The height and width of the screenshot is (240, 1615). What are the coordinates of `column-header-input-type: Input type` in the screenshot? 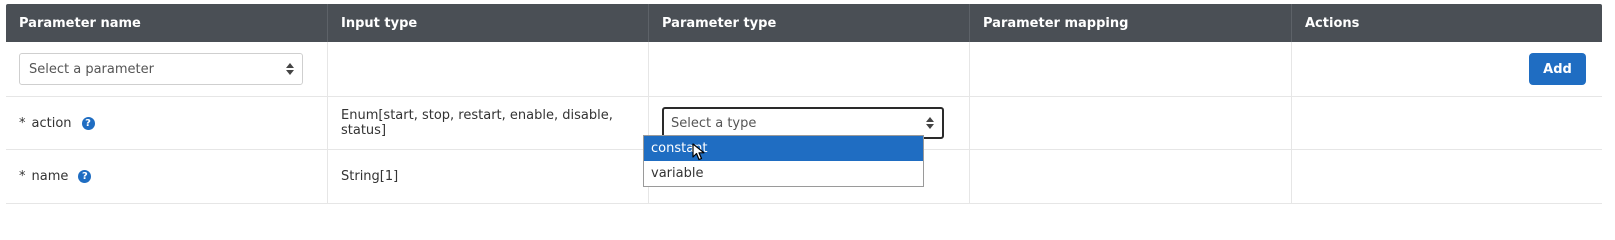 It's located at (488, 23).